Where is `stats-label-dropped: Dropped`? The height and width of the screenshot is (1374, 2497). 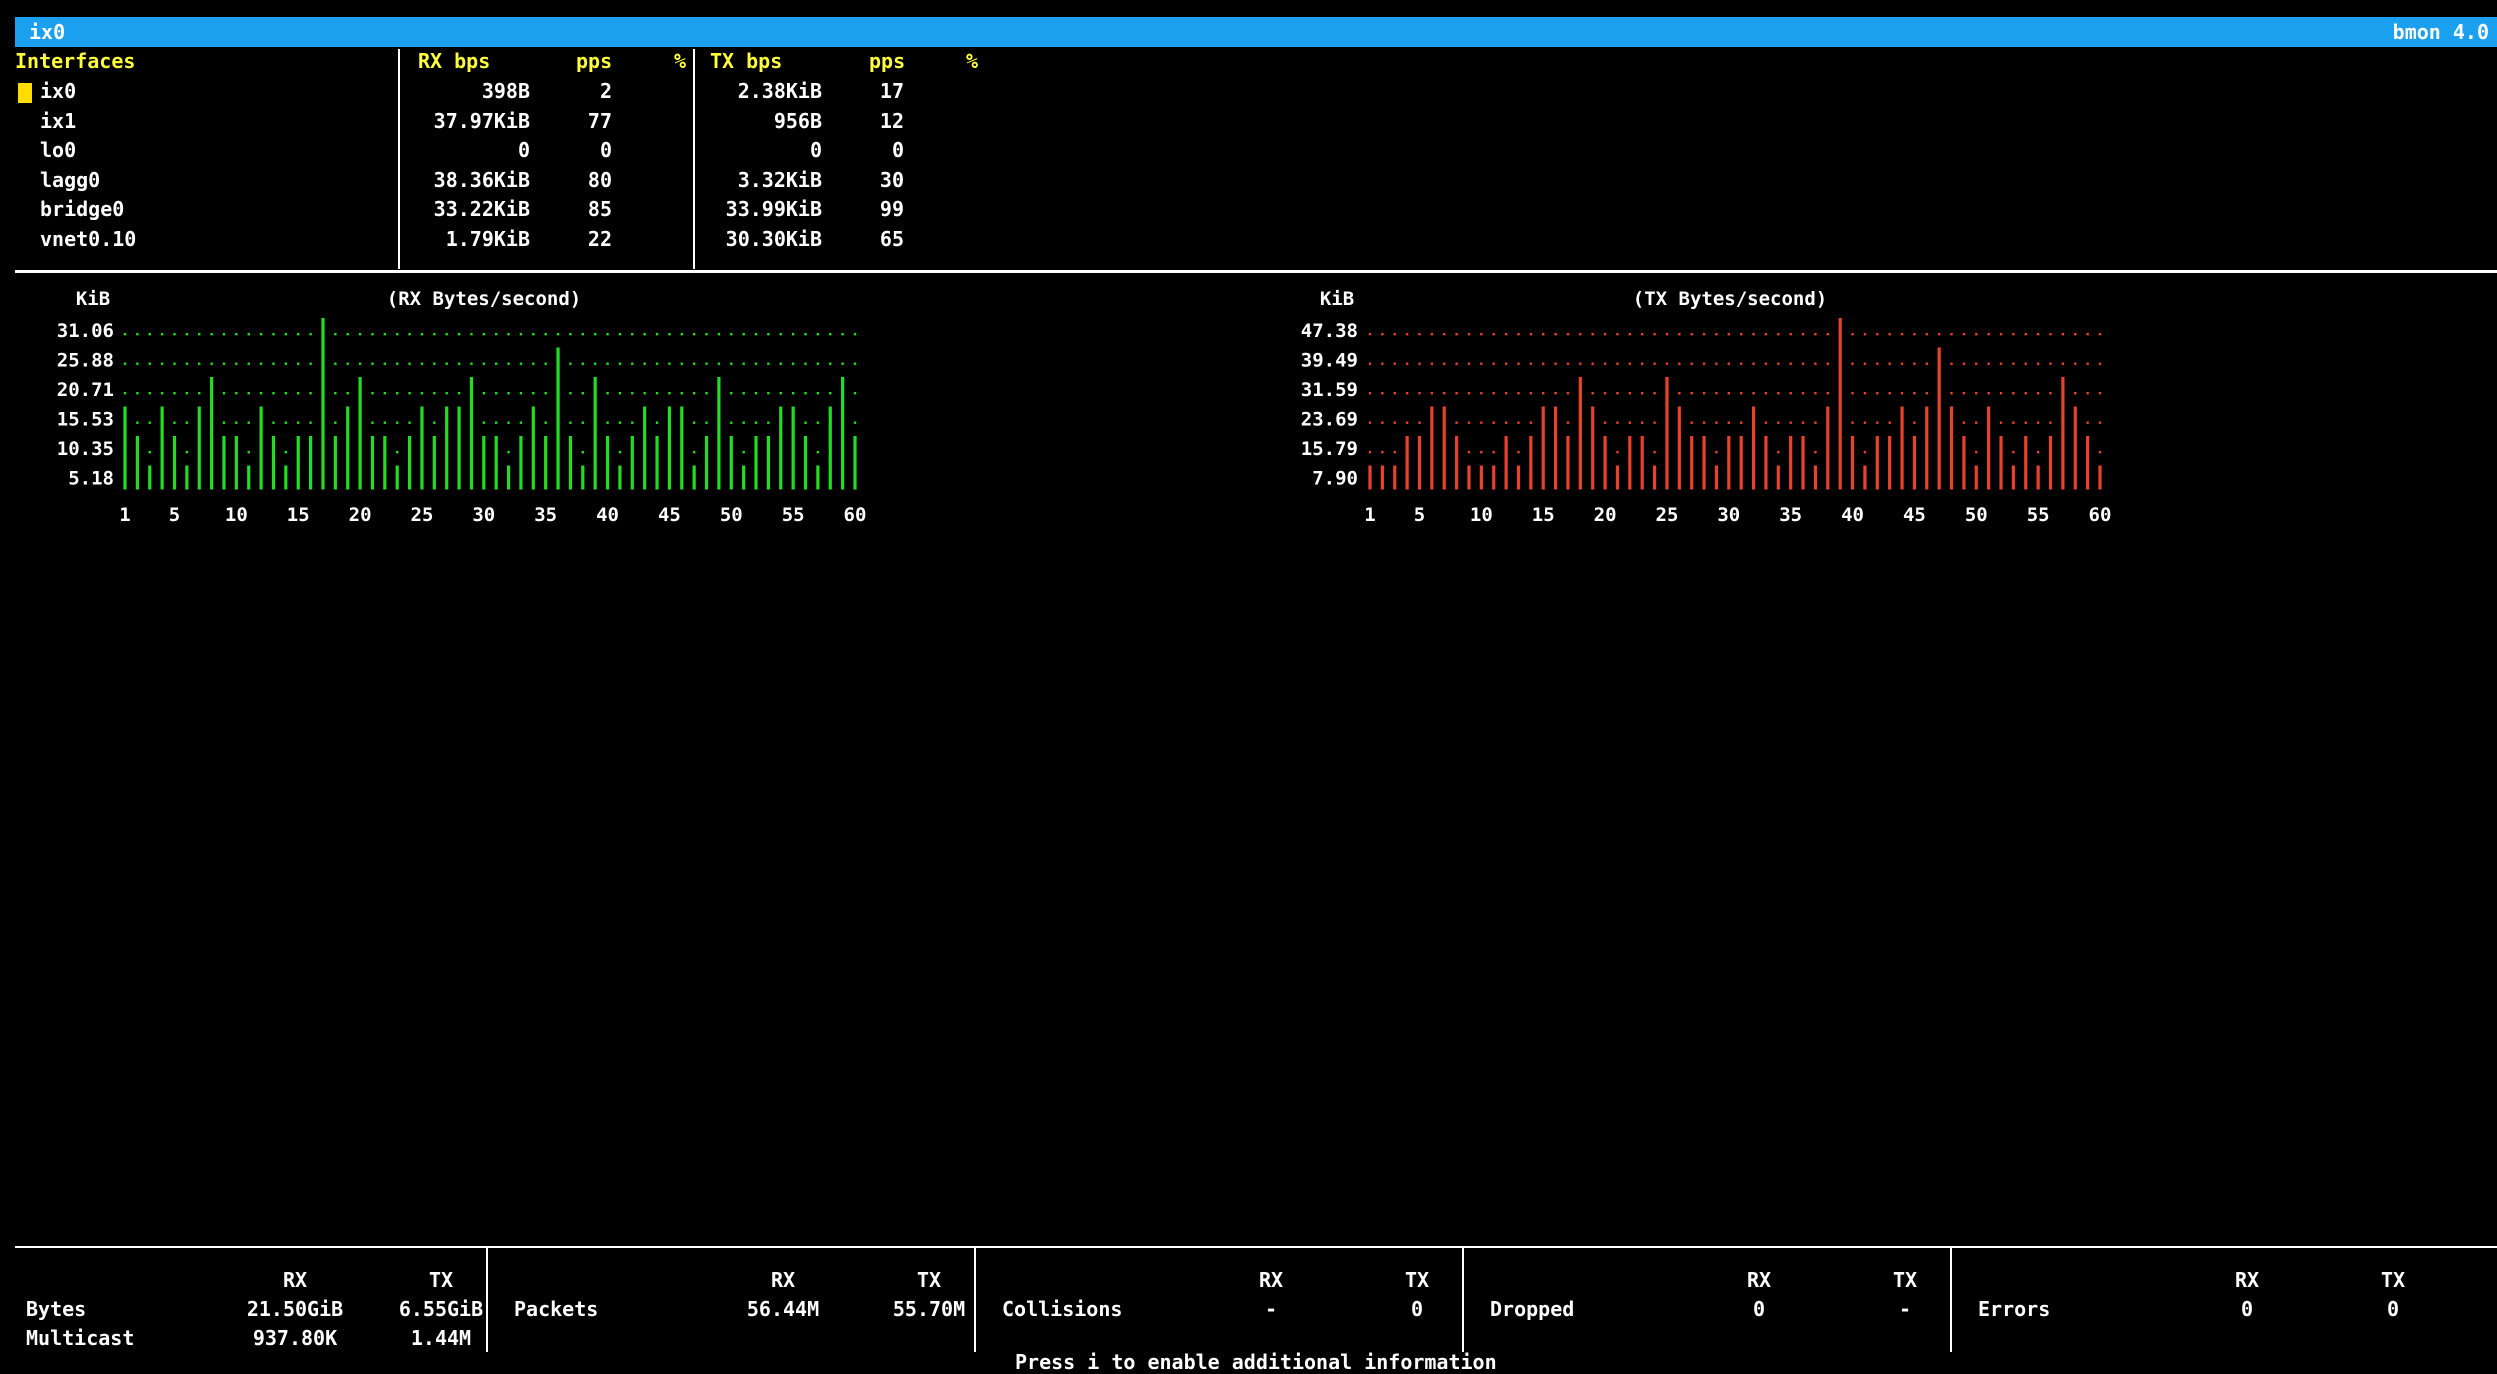
stats-label-dropped: Dropped is located at coordinates (1532, 1309).